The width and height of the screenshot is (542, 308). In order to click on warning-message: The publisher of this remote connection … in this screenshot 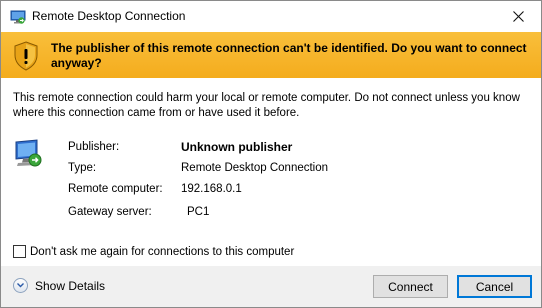, I will do `click(289, 55)`.